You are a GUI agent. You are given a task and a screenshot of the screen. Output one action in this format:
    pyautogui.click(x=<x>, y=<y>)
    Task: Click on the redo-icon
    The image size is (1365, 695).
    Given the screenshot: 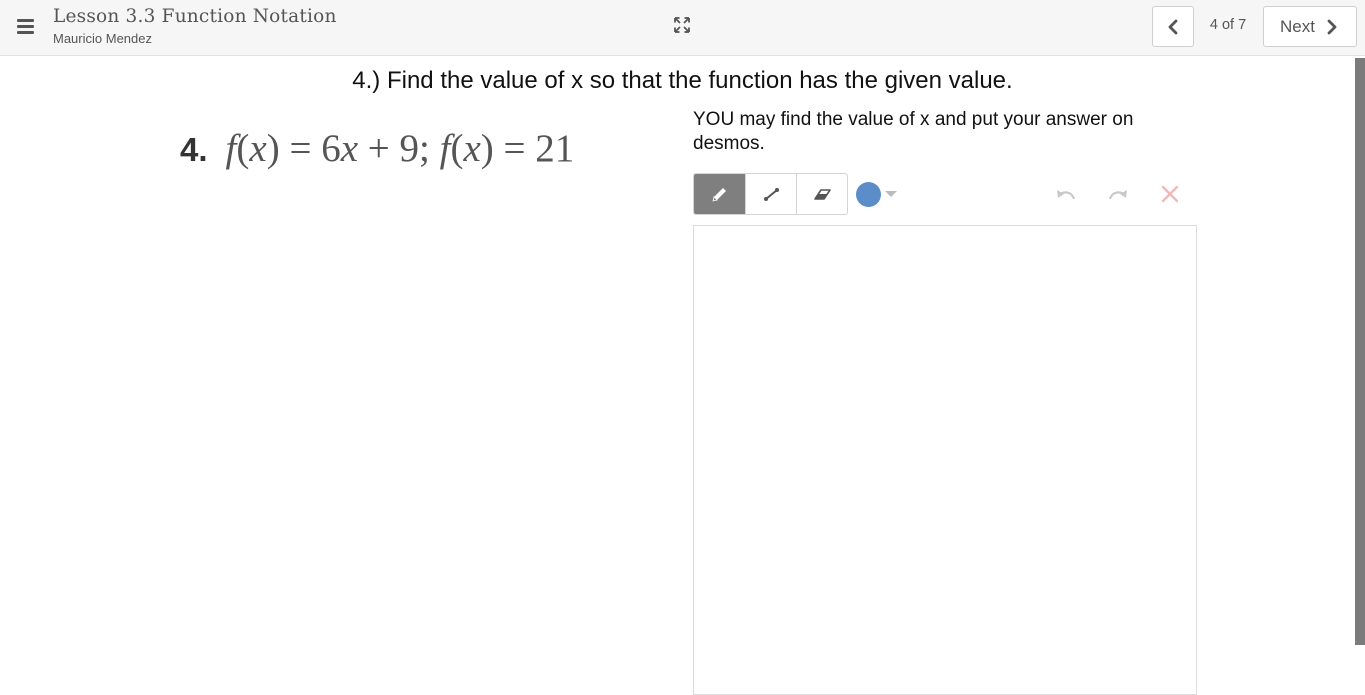 What is the action you would take?
    pyautogui.click(x=1118, y=194)
    